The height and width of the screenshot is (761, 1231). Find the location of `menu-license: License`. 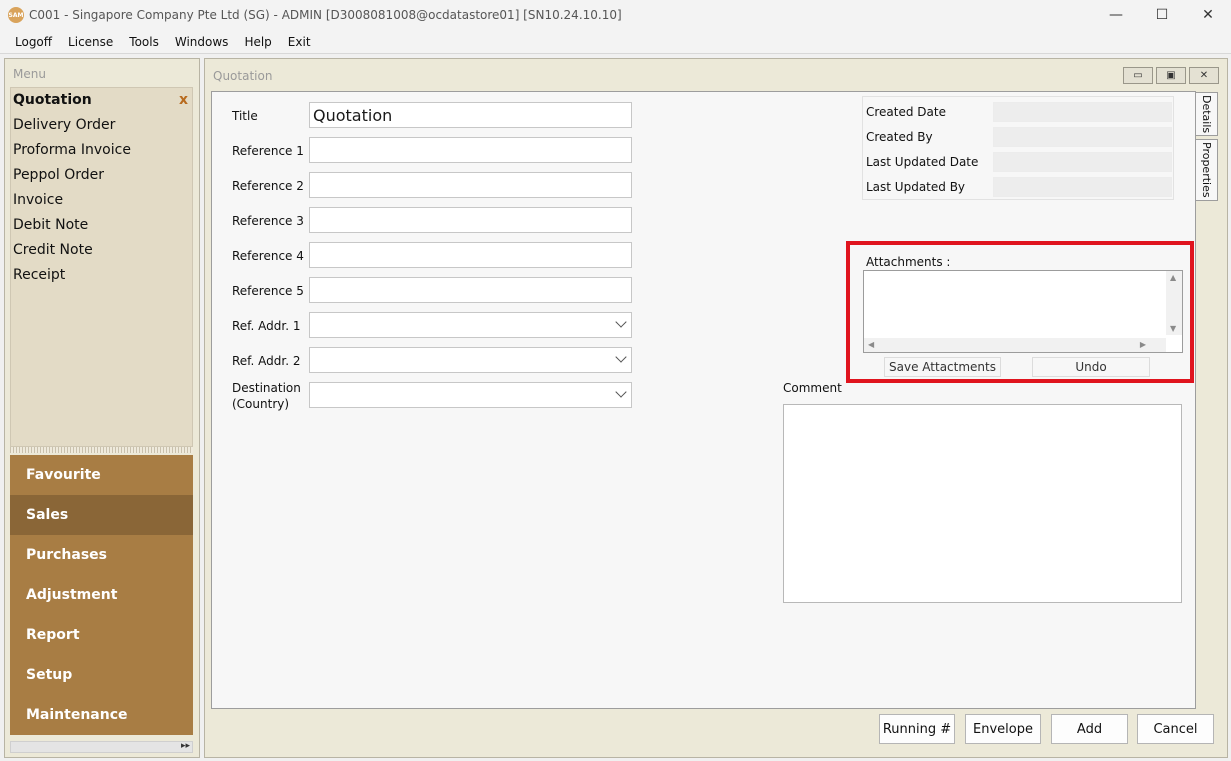

menu-license: License is located at coordinates (90, 42).